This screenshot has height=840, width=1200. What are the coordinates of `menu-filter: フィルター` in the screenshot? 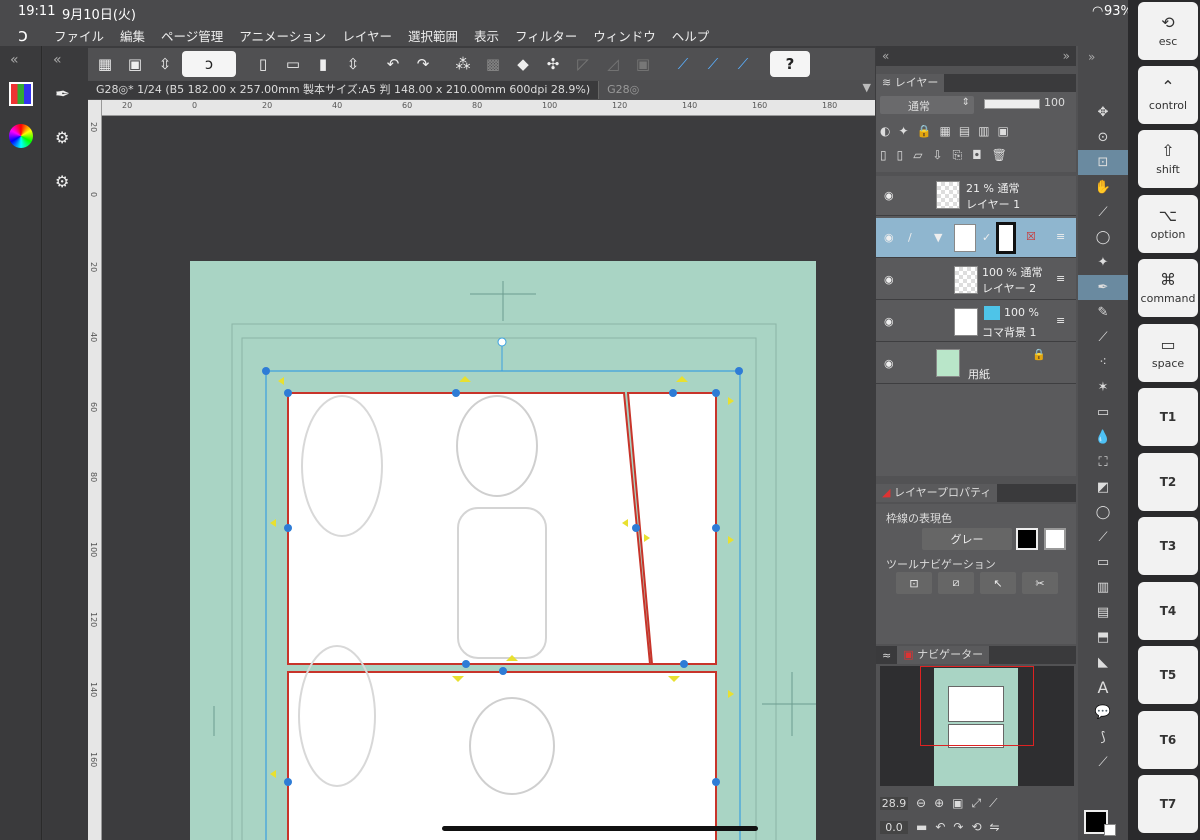 It's located at (546, 35).